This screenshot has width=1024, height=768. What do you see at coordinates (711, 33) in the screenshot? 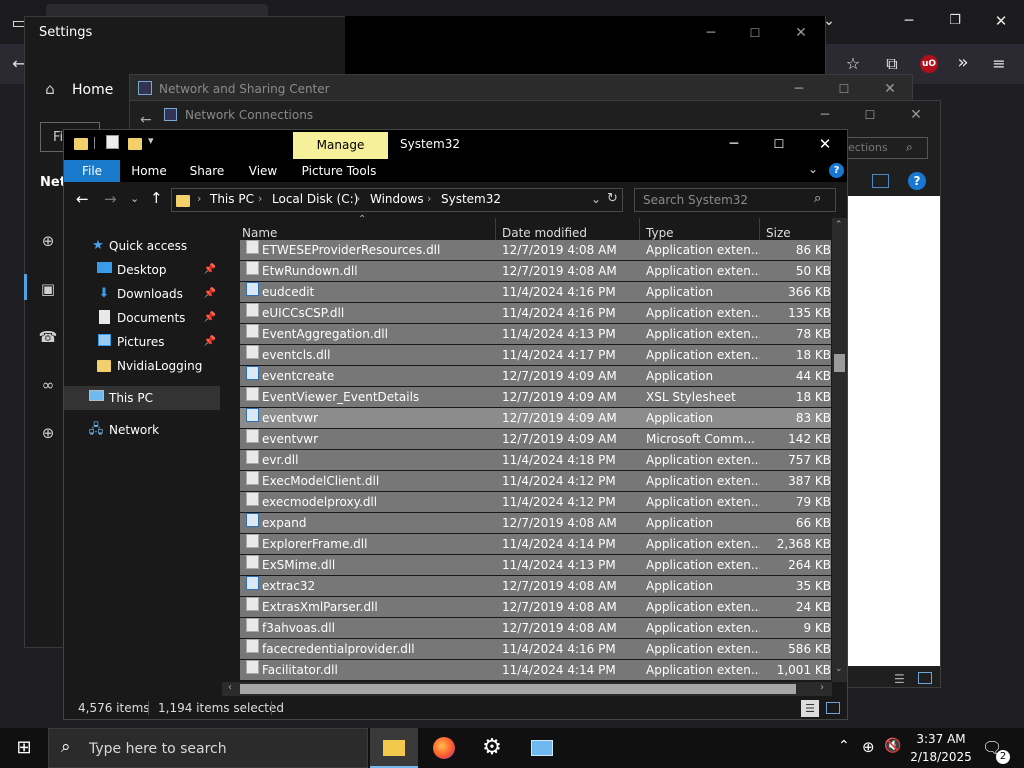
I see `settings-minimize-icon: ─` at bounding box center [711, 33].